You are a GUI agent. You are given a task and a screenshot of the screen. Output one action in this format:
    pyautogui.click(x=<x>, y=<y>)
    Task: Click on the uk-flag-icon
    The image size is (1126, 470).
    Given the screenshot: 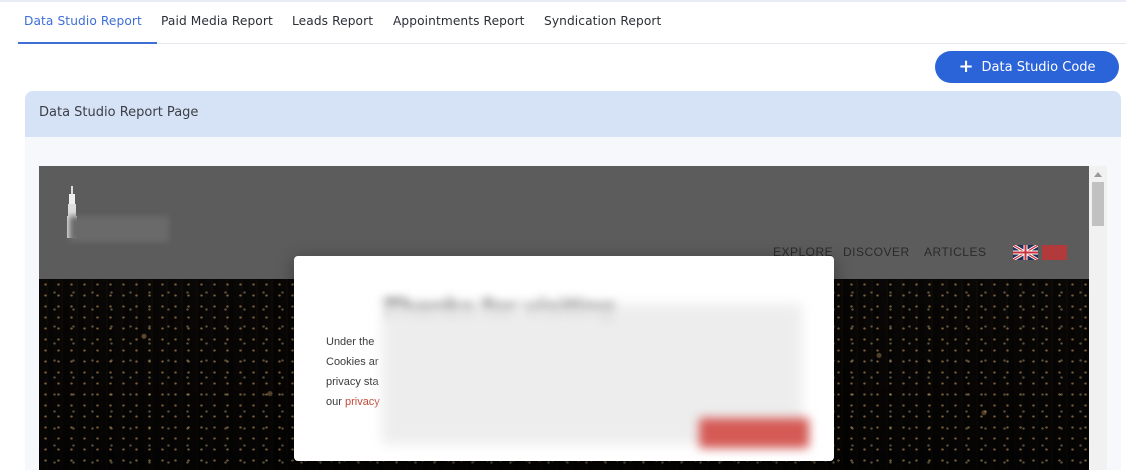 What is the action you would take?
    pyautogui.click(x=1025, y=252)
    